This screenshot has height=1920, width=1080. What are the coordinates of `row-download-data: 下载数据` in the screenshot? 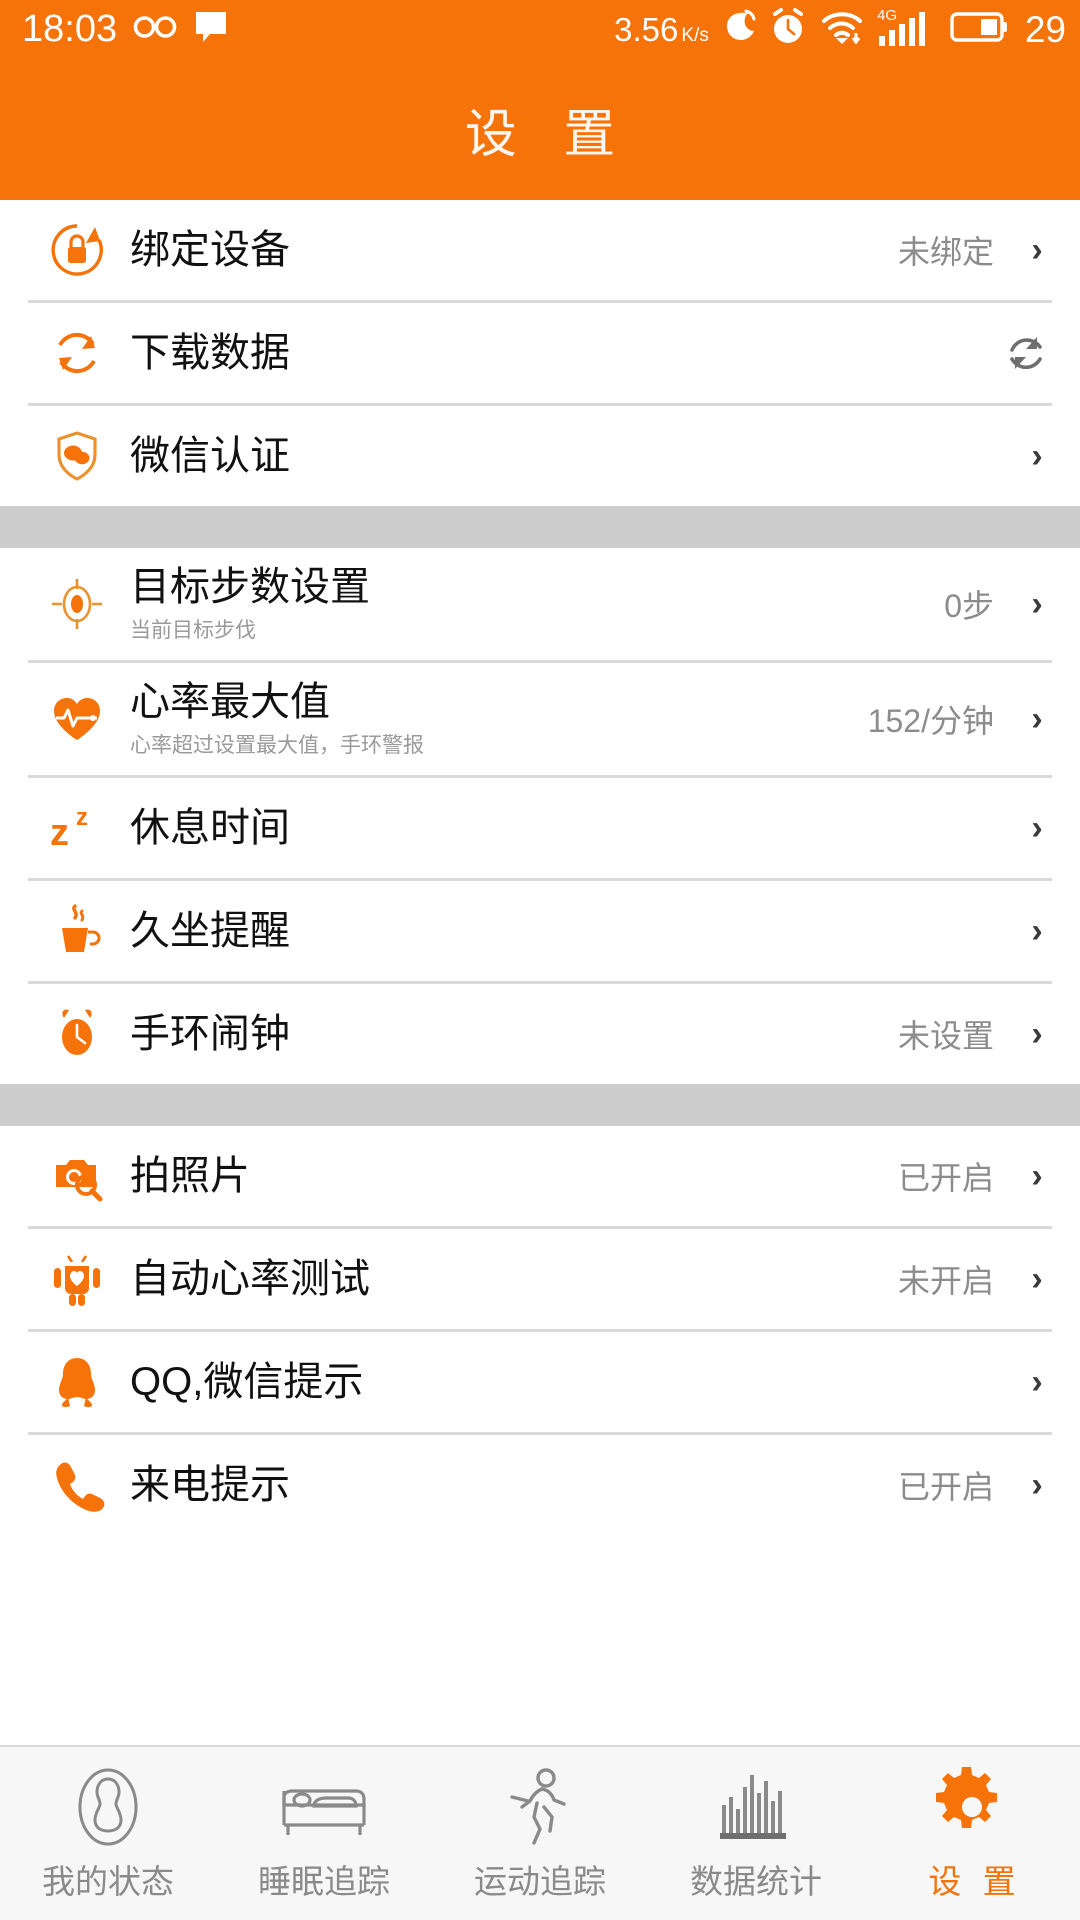 It's located at (540, 353).